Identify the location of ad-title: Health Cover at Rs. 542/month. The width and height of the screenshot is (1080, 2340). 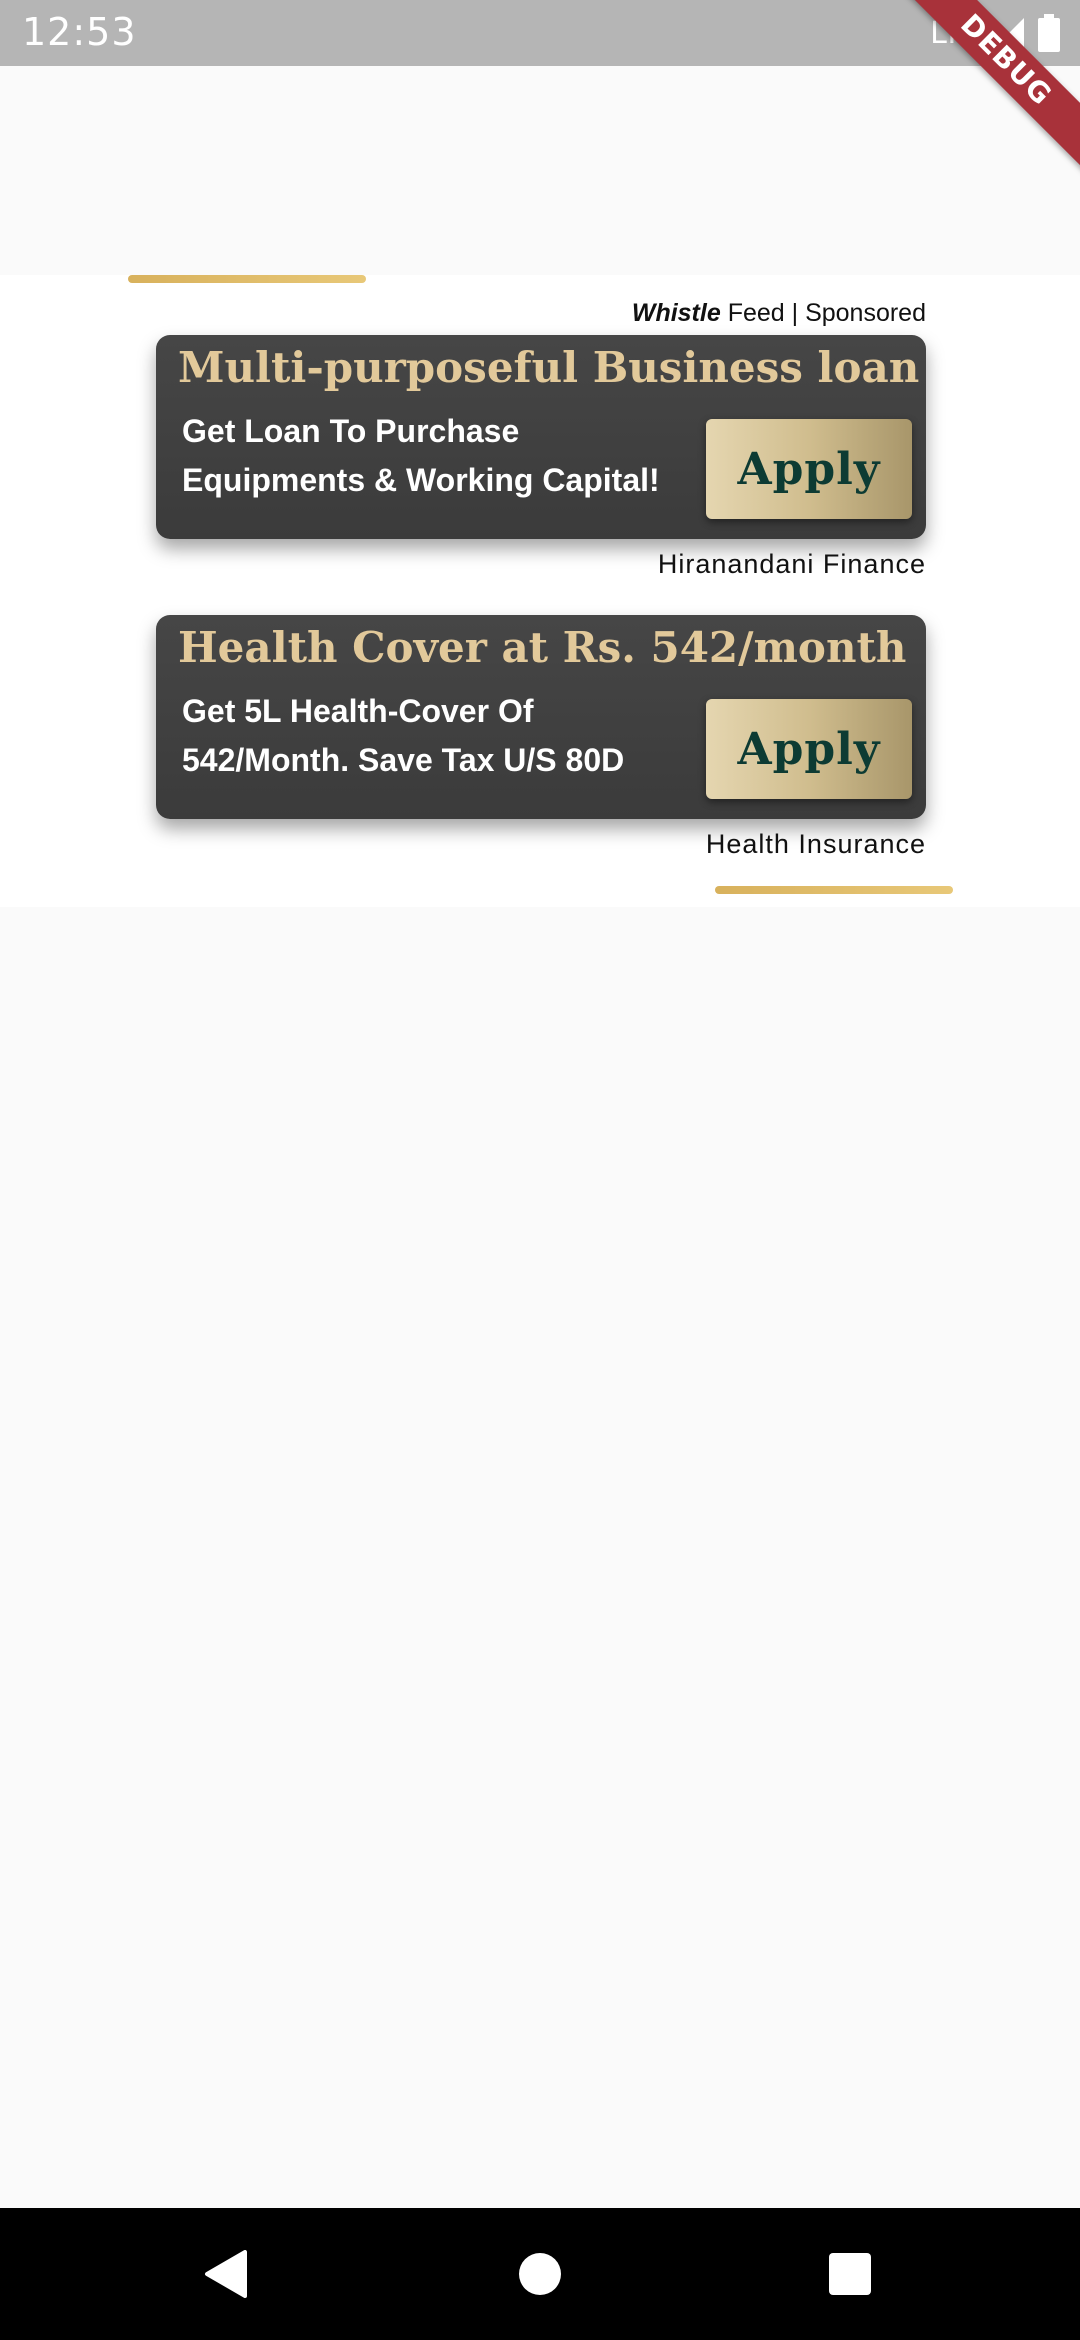
(542, 647).